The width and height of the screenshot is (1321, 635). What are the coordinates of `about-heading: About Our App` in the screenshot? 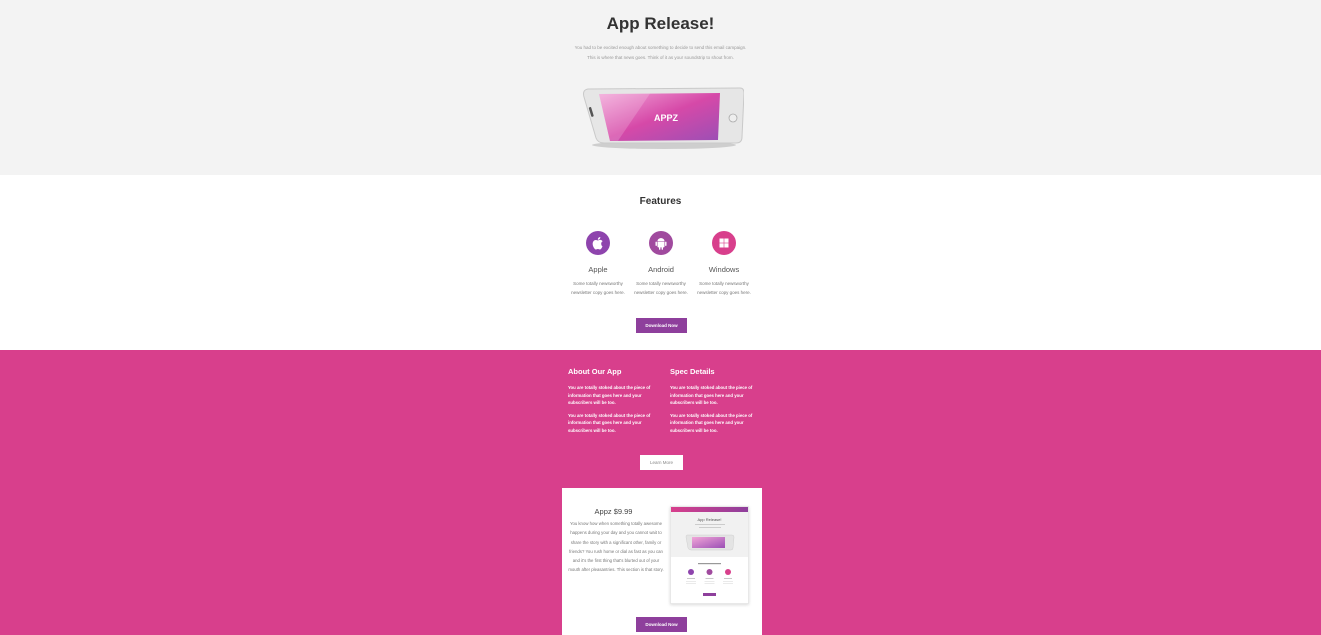 It's located at (595, 371).